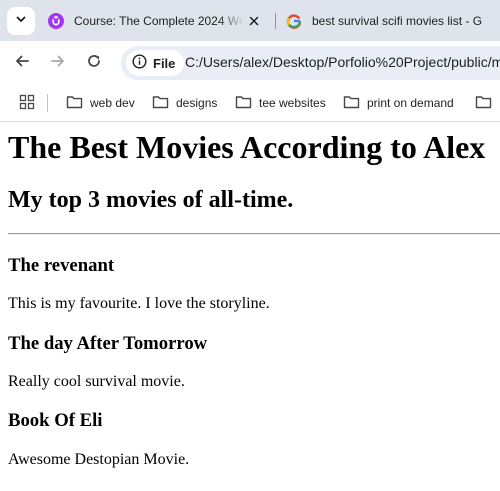 The width and height of the screenshot is (500, 491). What do you see at coordinates (112, 103) in the screenshot?
I see `bookmark-label: web dev` at bounding box center [112, 103].